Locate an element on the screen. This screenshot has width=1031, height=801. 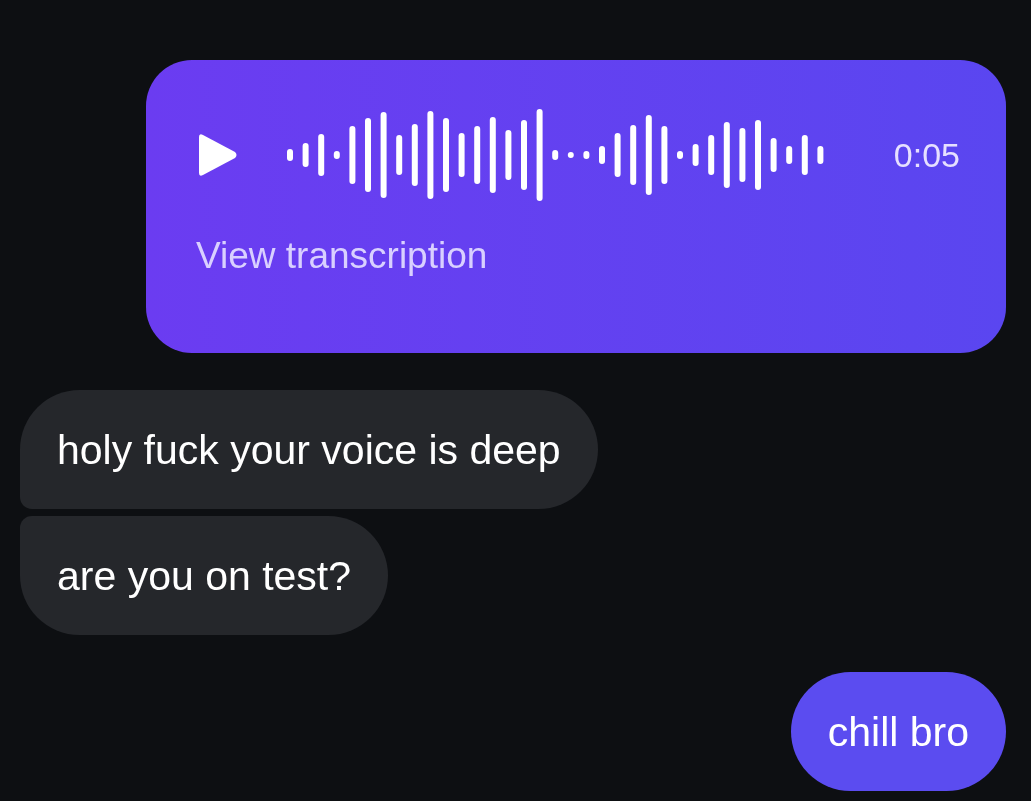
duration-label: 0:05 is located at coordinates (926, 155).